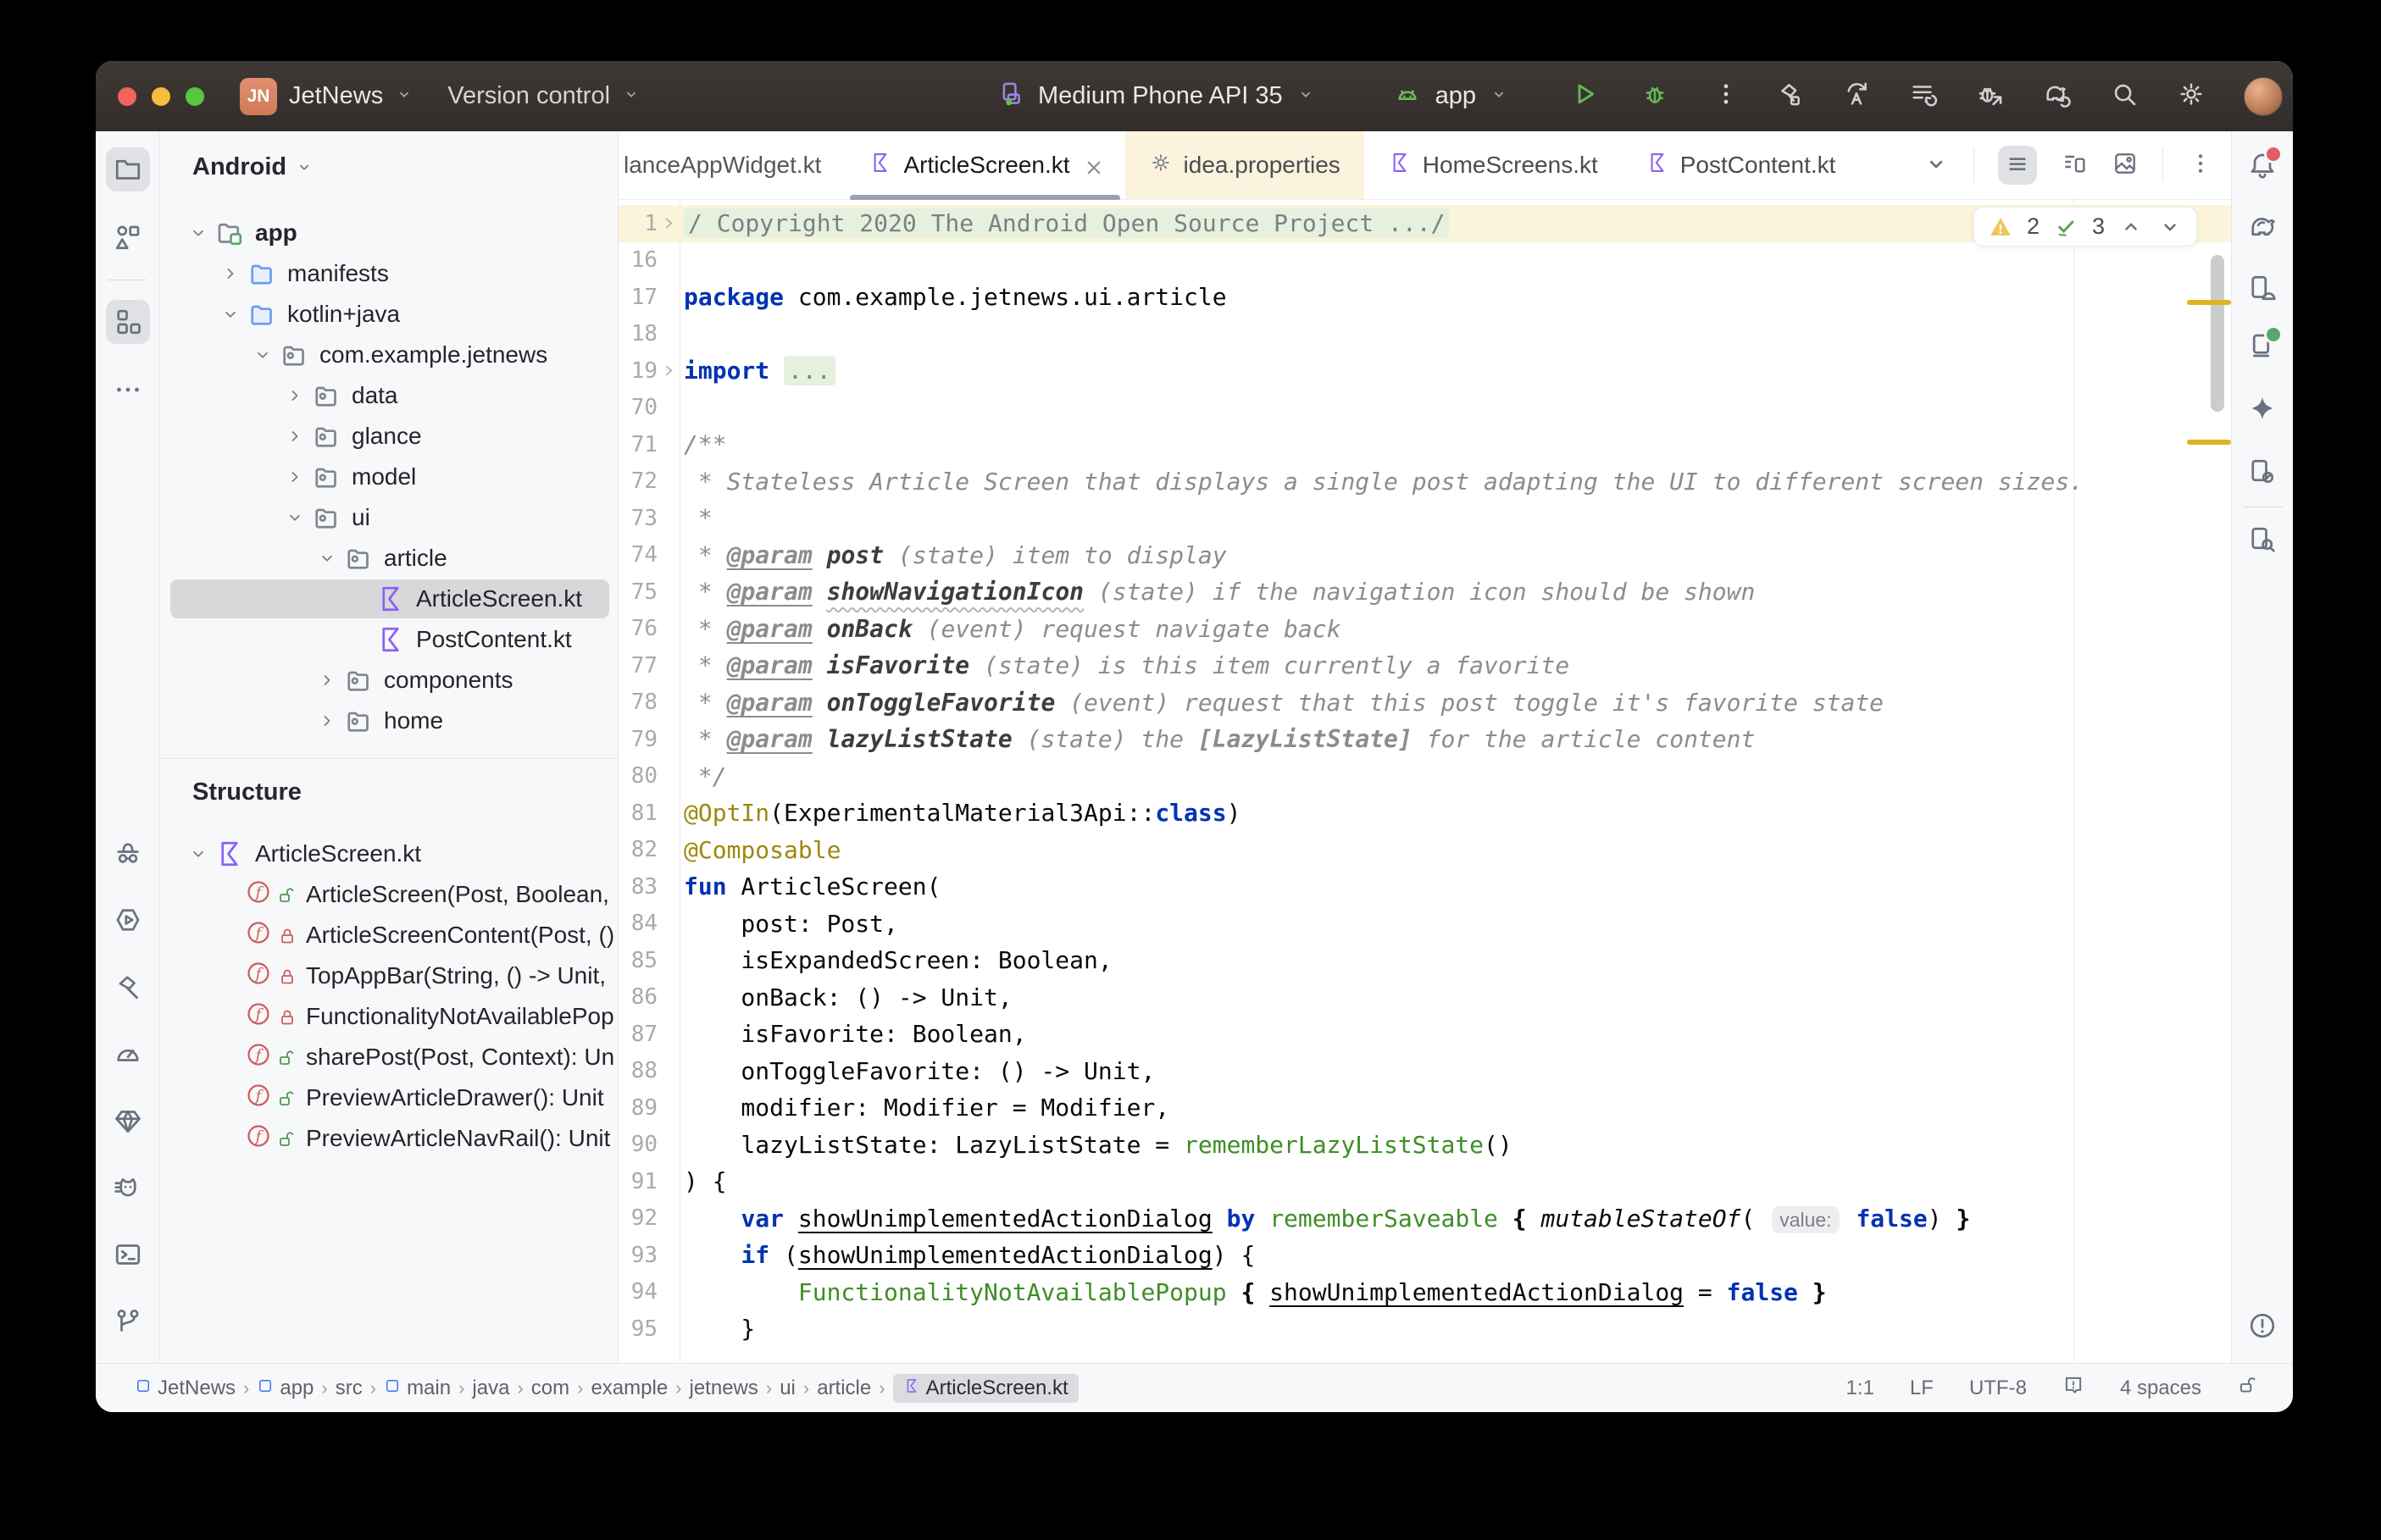 Image resolution: width=2381 pixels, height=1540 pixels. Describe the element at coordinates (1091, 165) in the screenshot. I see `close-icon` at that location.